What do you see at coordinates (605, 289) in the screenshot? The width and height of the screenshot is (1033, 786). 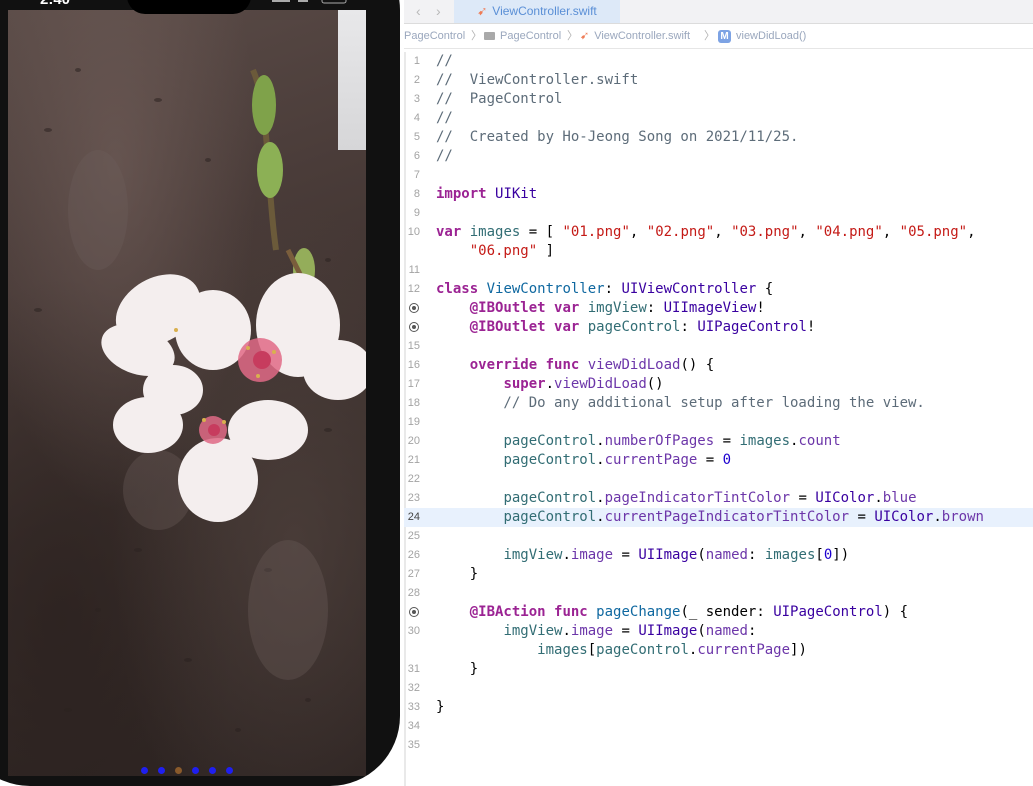 I see `code-text: class ViewController: UIViewController {` at bounding box center [605, 289].